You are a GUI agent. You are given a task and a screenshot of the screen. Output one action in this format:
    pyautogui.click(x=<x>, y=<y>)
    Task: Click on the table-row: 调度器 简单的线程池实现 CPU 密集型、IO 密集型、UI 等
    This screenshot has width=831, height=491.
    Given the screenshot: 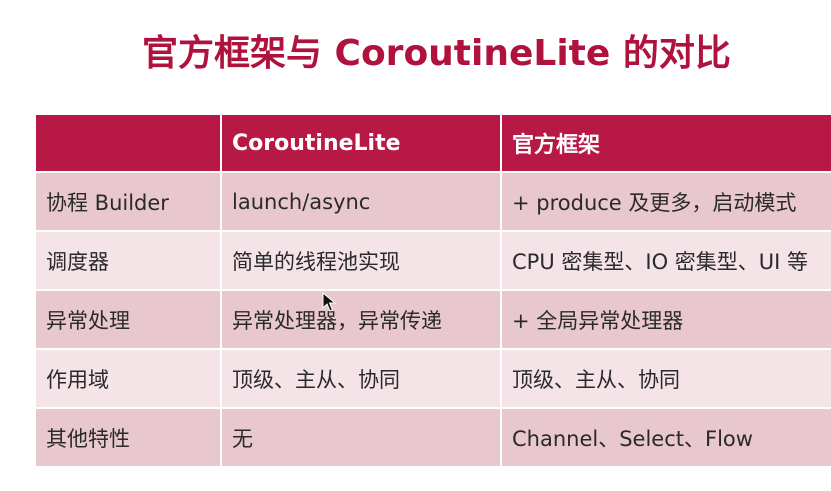 What is the action you would take?
    pyautogui.click(x=432, y=260)
    